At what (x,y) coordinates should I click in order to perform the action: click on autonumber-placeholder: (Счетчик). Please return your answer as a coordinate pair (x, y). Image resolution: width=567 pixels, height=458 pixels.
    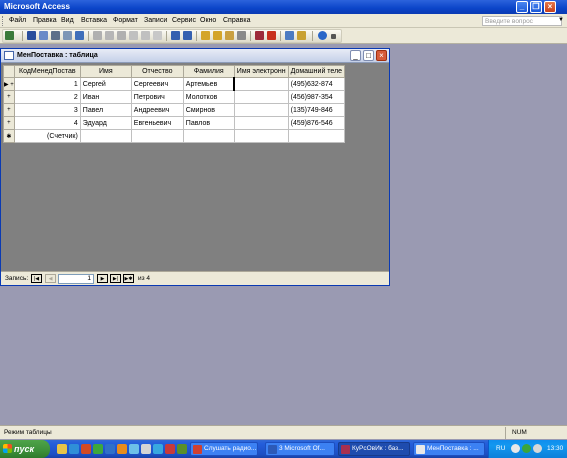
    Looking at the image, I should click on (47, 136).